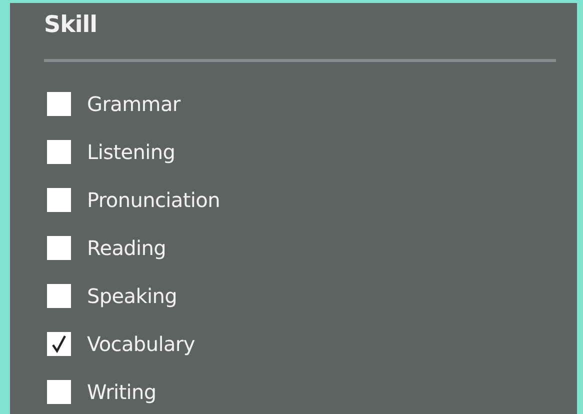  Describe the element at coordinates (133, 104) in the screenshot. I see `checkbox-label: Grammar` at that location.